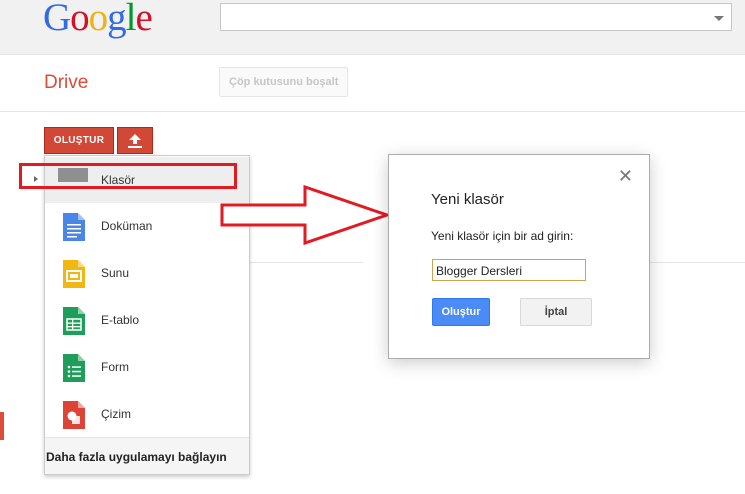 This screenshot has height=494, width=745. I want to click on menu-item-form: Form, so click(147, 368).